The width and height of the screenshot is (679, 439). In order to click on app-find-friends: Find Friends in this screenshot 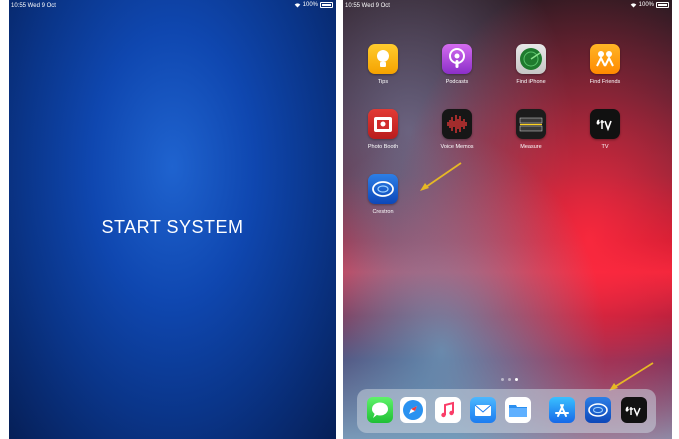, I will do `click(605, 64)`.